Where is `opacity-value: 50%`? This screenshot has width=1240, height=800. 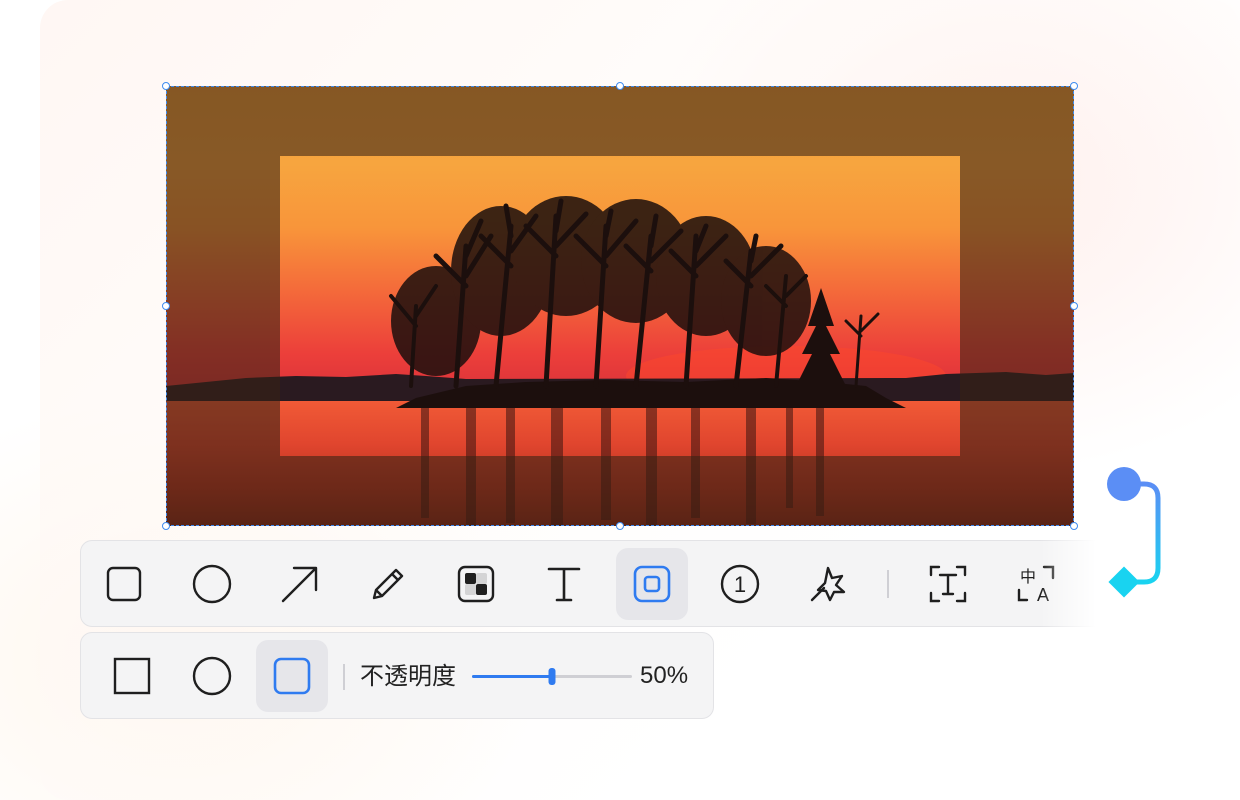 opacity-value: 50% is located at coordinates (664, 675).